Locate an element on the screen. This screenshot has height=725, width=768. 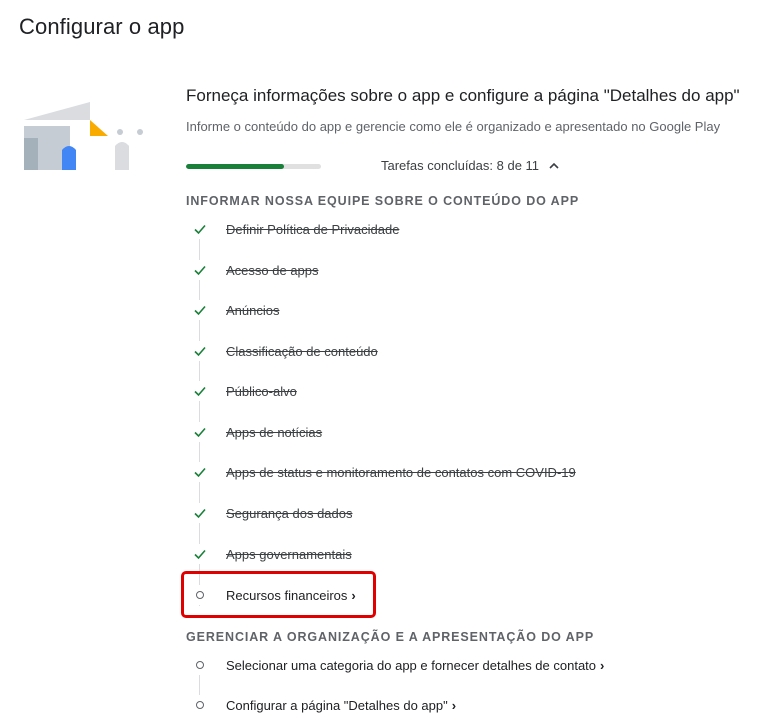
task-item: Apps governamentais is located at coordinates (271, 554).